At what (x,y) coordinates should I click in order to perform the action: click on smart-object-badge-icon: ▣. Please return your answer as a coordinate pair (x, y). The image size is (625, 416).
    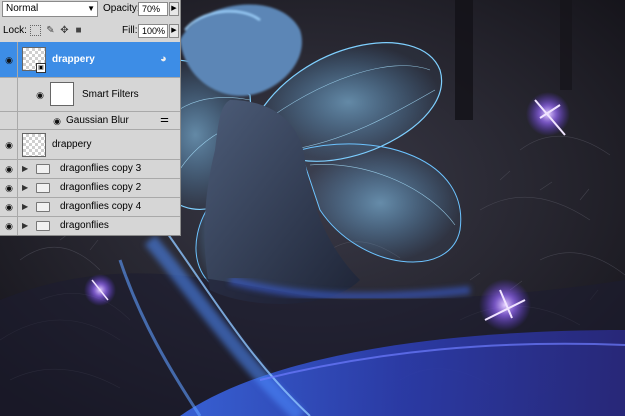
    Looking at the image, I should click on (41, 68).